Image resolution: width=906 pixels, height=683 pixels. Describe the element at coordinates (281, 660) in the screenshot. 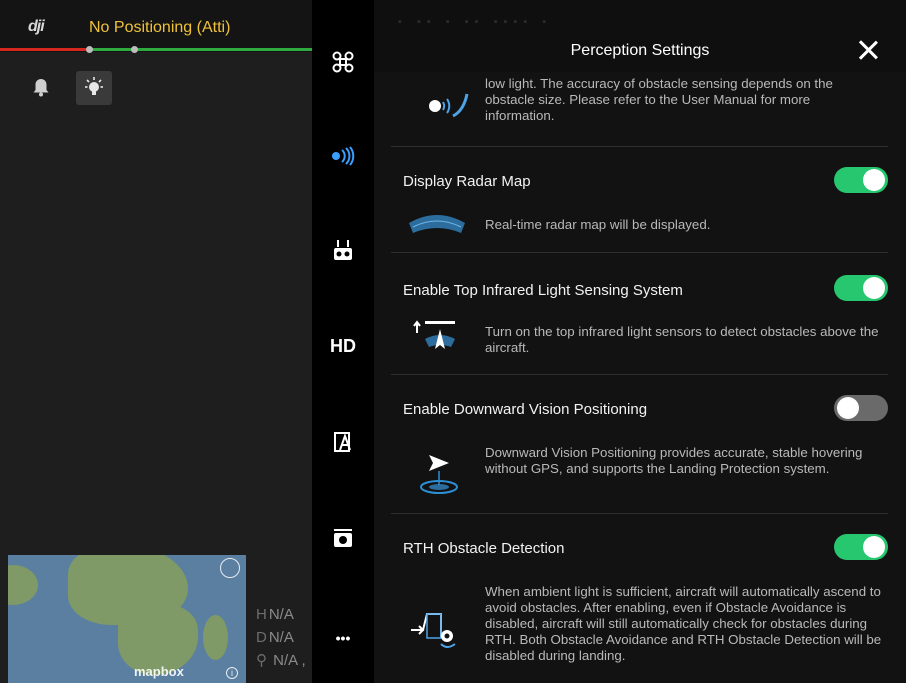

I see `location-readout: ⚲ N/A ,` at that location.